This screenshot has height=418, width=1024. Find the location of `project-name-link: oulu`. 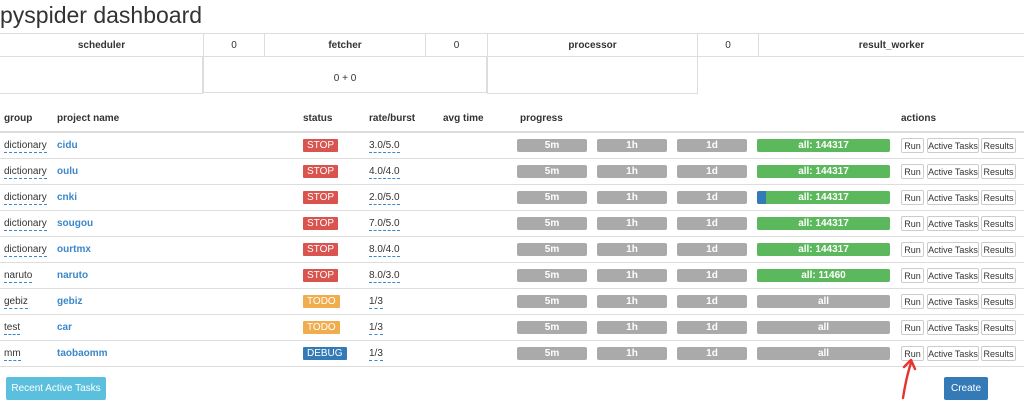

project-name-link: oulu is located at coordinates (67, 172).